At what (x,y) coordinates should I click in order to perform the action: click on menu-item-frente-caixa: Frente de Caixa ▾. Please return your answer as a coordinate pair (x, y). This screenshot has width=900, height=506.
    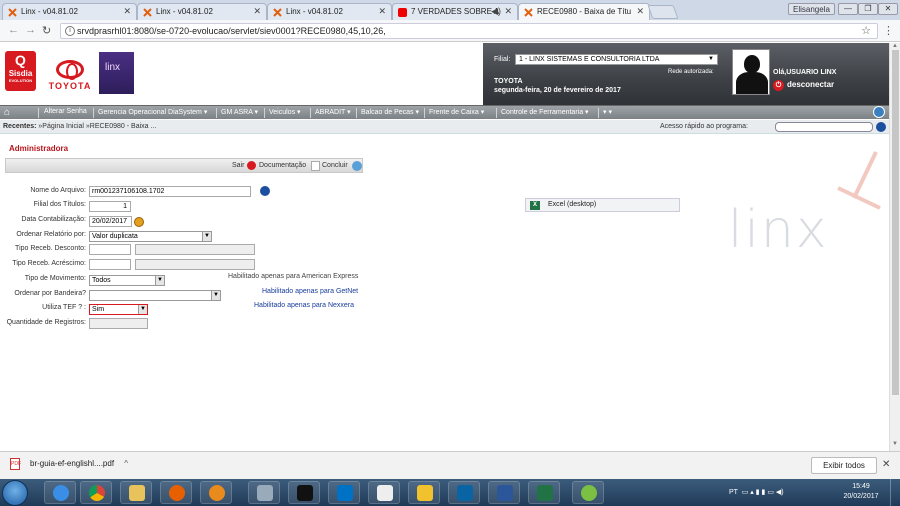
    Looking at the image, I should click on (456, 112).